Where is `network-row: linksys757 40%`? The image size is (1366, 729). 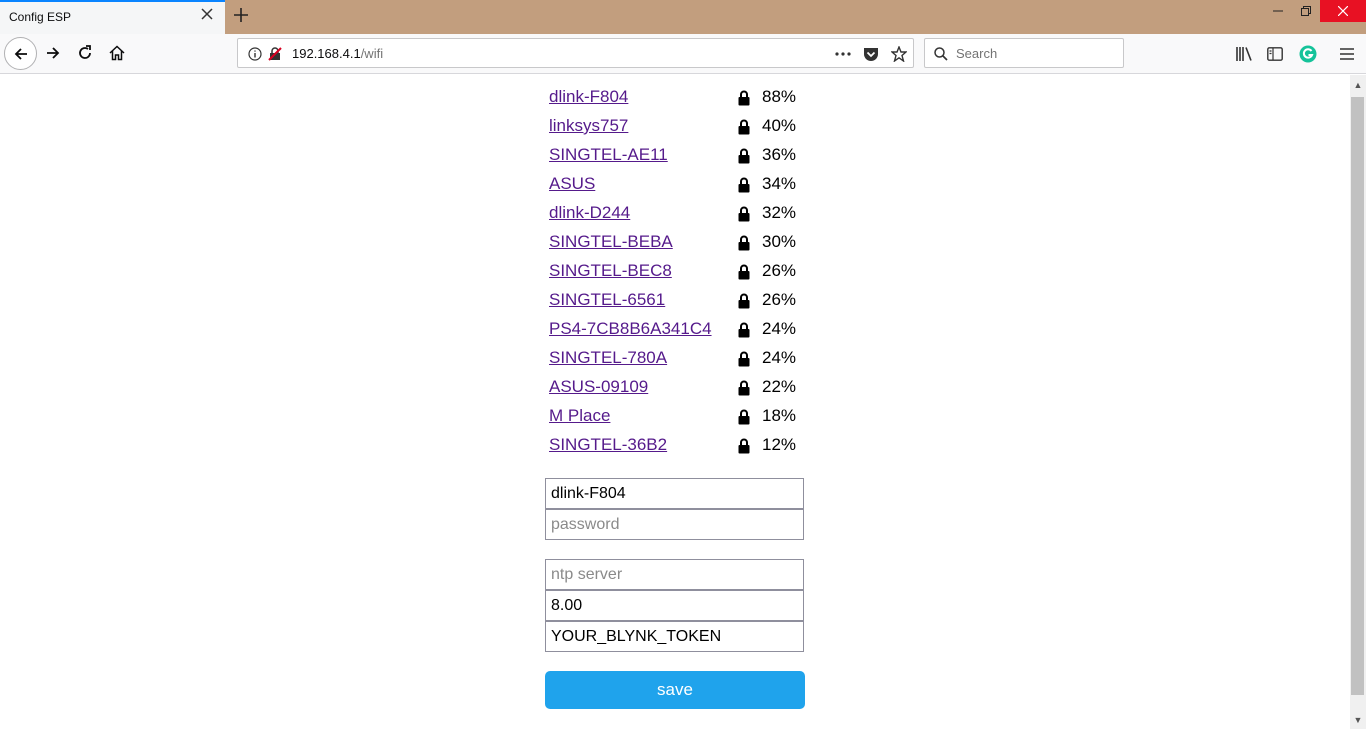
network-row: linksys757 40% is located at coordinates (679, 128).